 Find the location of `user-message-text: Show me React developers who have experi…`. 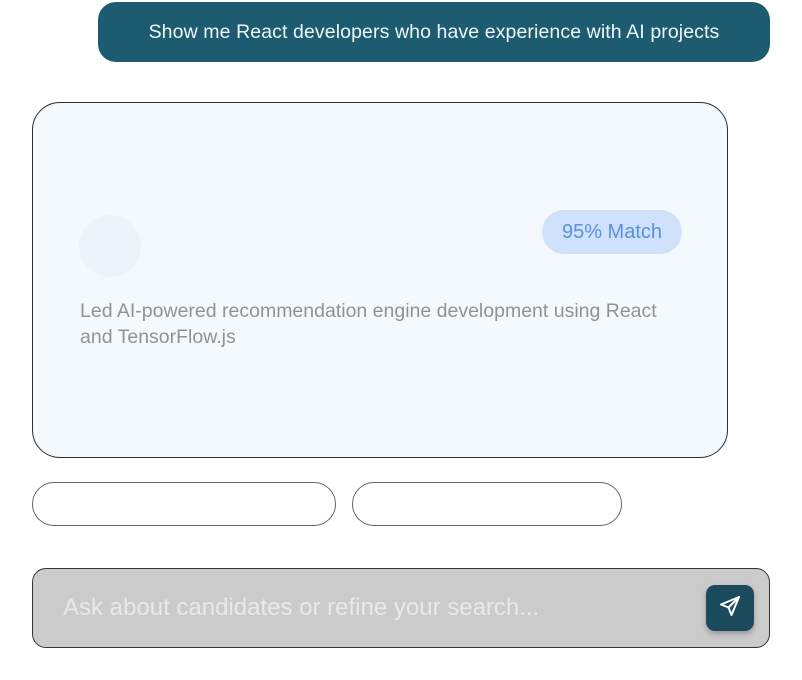

user-message-text: Show me React developers who have experi… is located at coordinates (434, 31).